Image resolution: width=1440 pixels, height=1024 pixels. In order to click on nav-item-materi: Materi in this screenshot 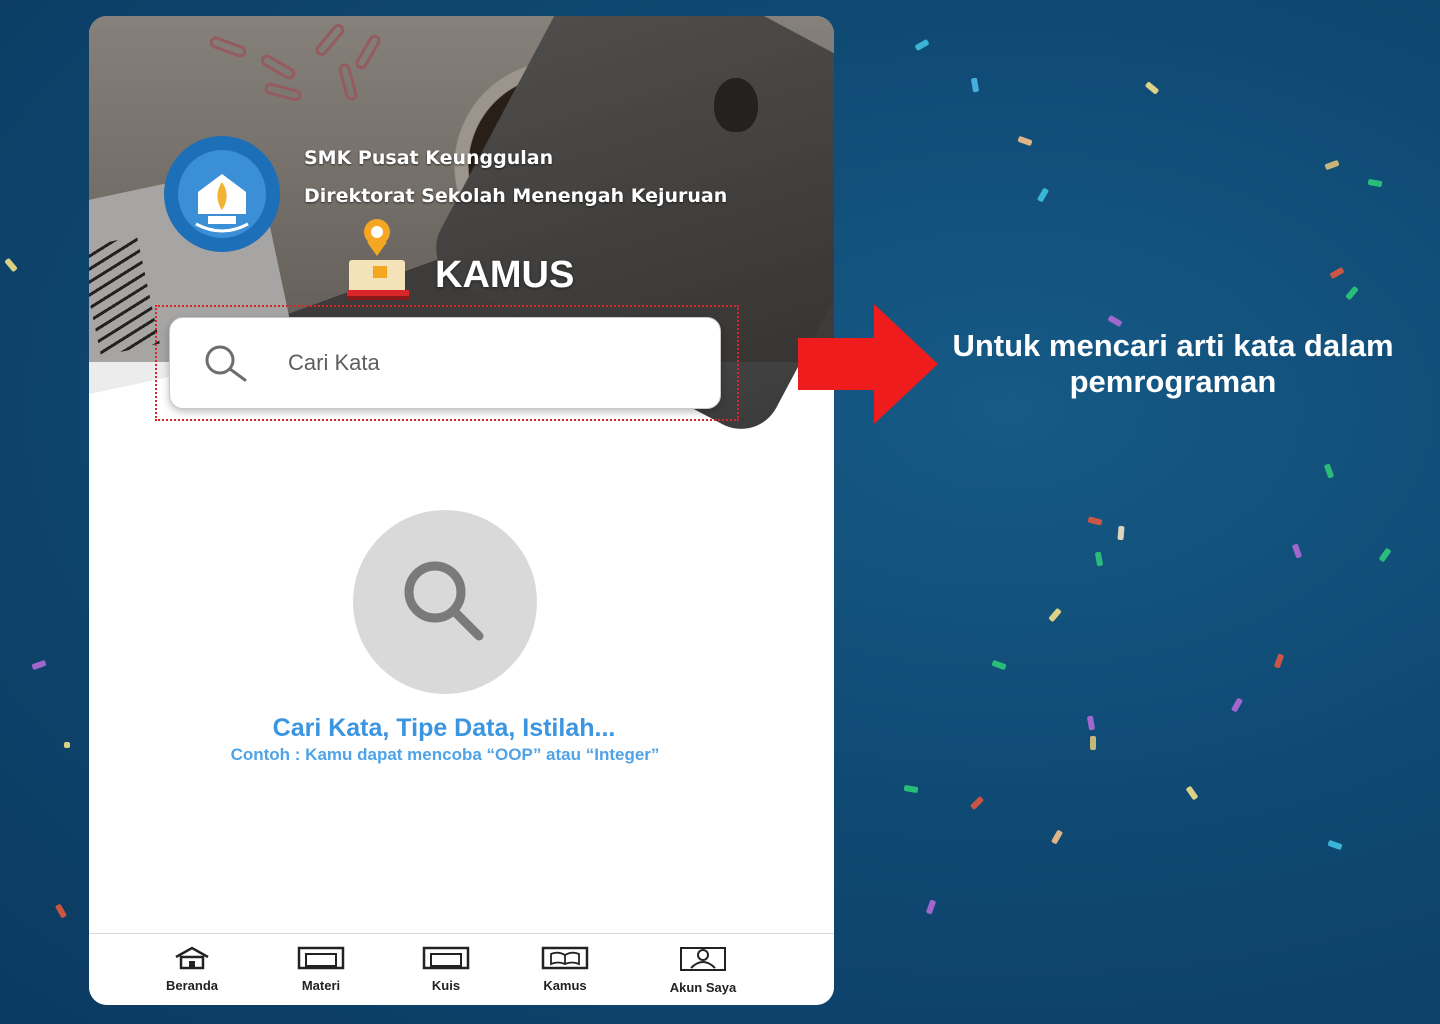, I will do `click(321, 969)`.